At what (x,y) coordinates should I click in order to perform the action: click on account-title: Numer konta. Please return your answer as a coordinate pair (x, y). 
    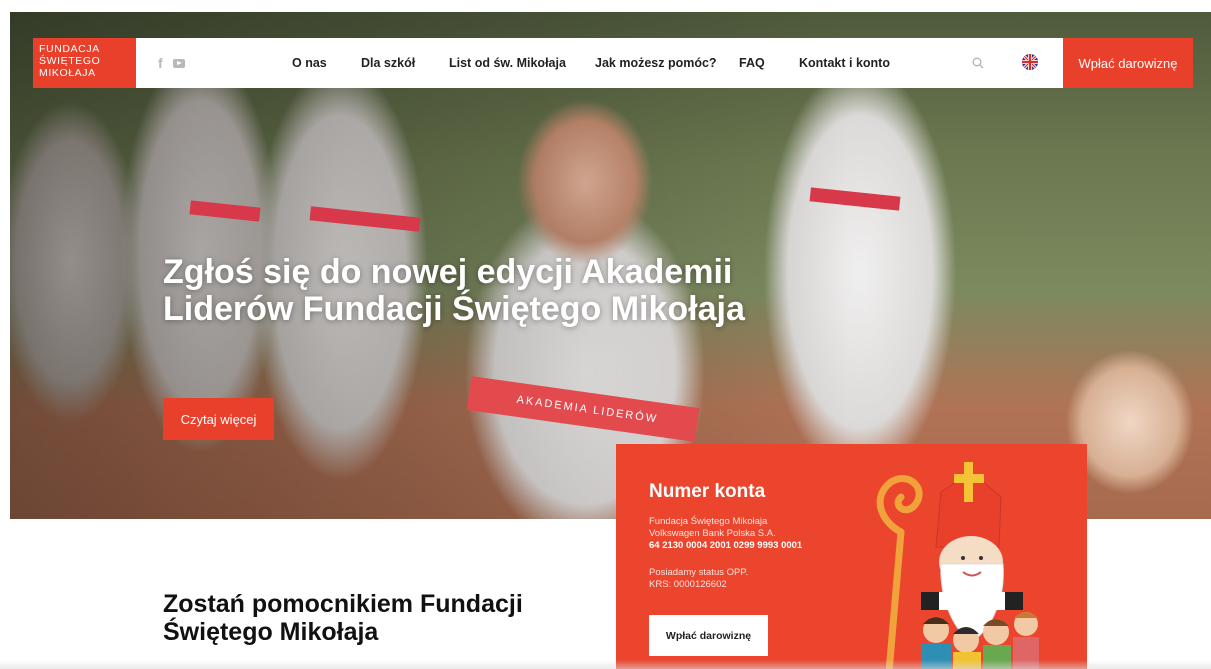
    Looking at the image, I should click on (707, 491).